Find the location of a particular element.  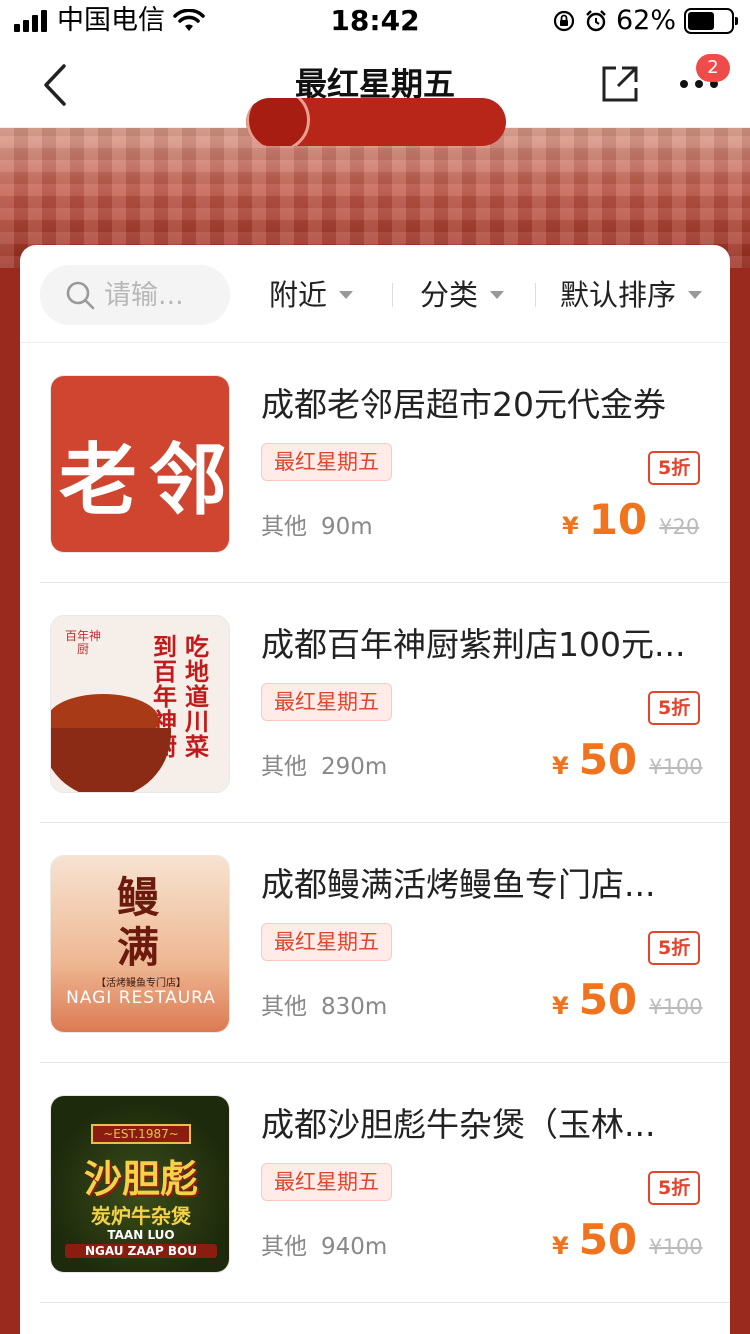

status-right: 62% is located at coordinates (645, 20).